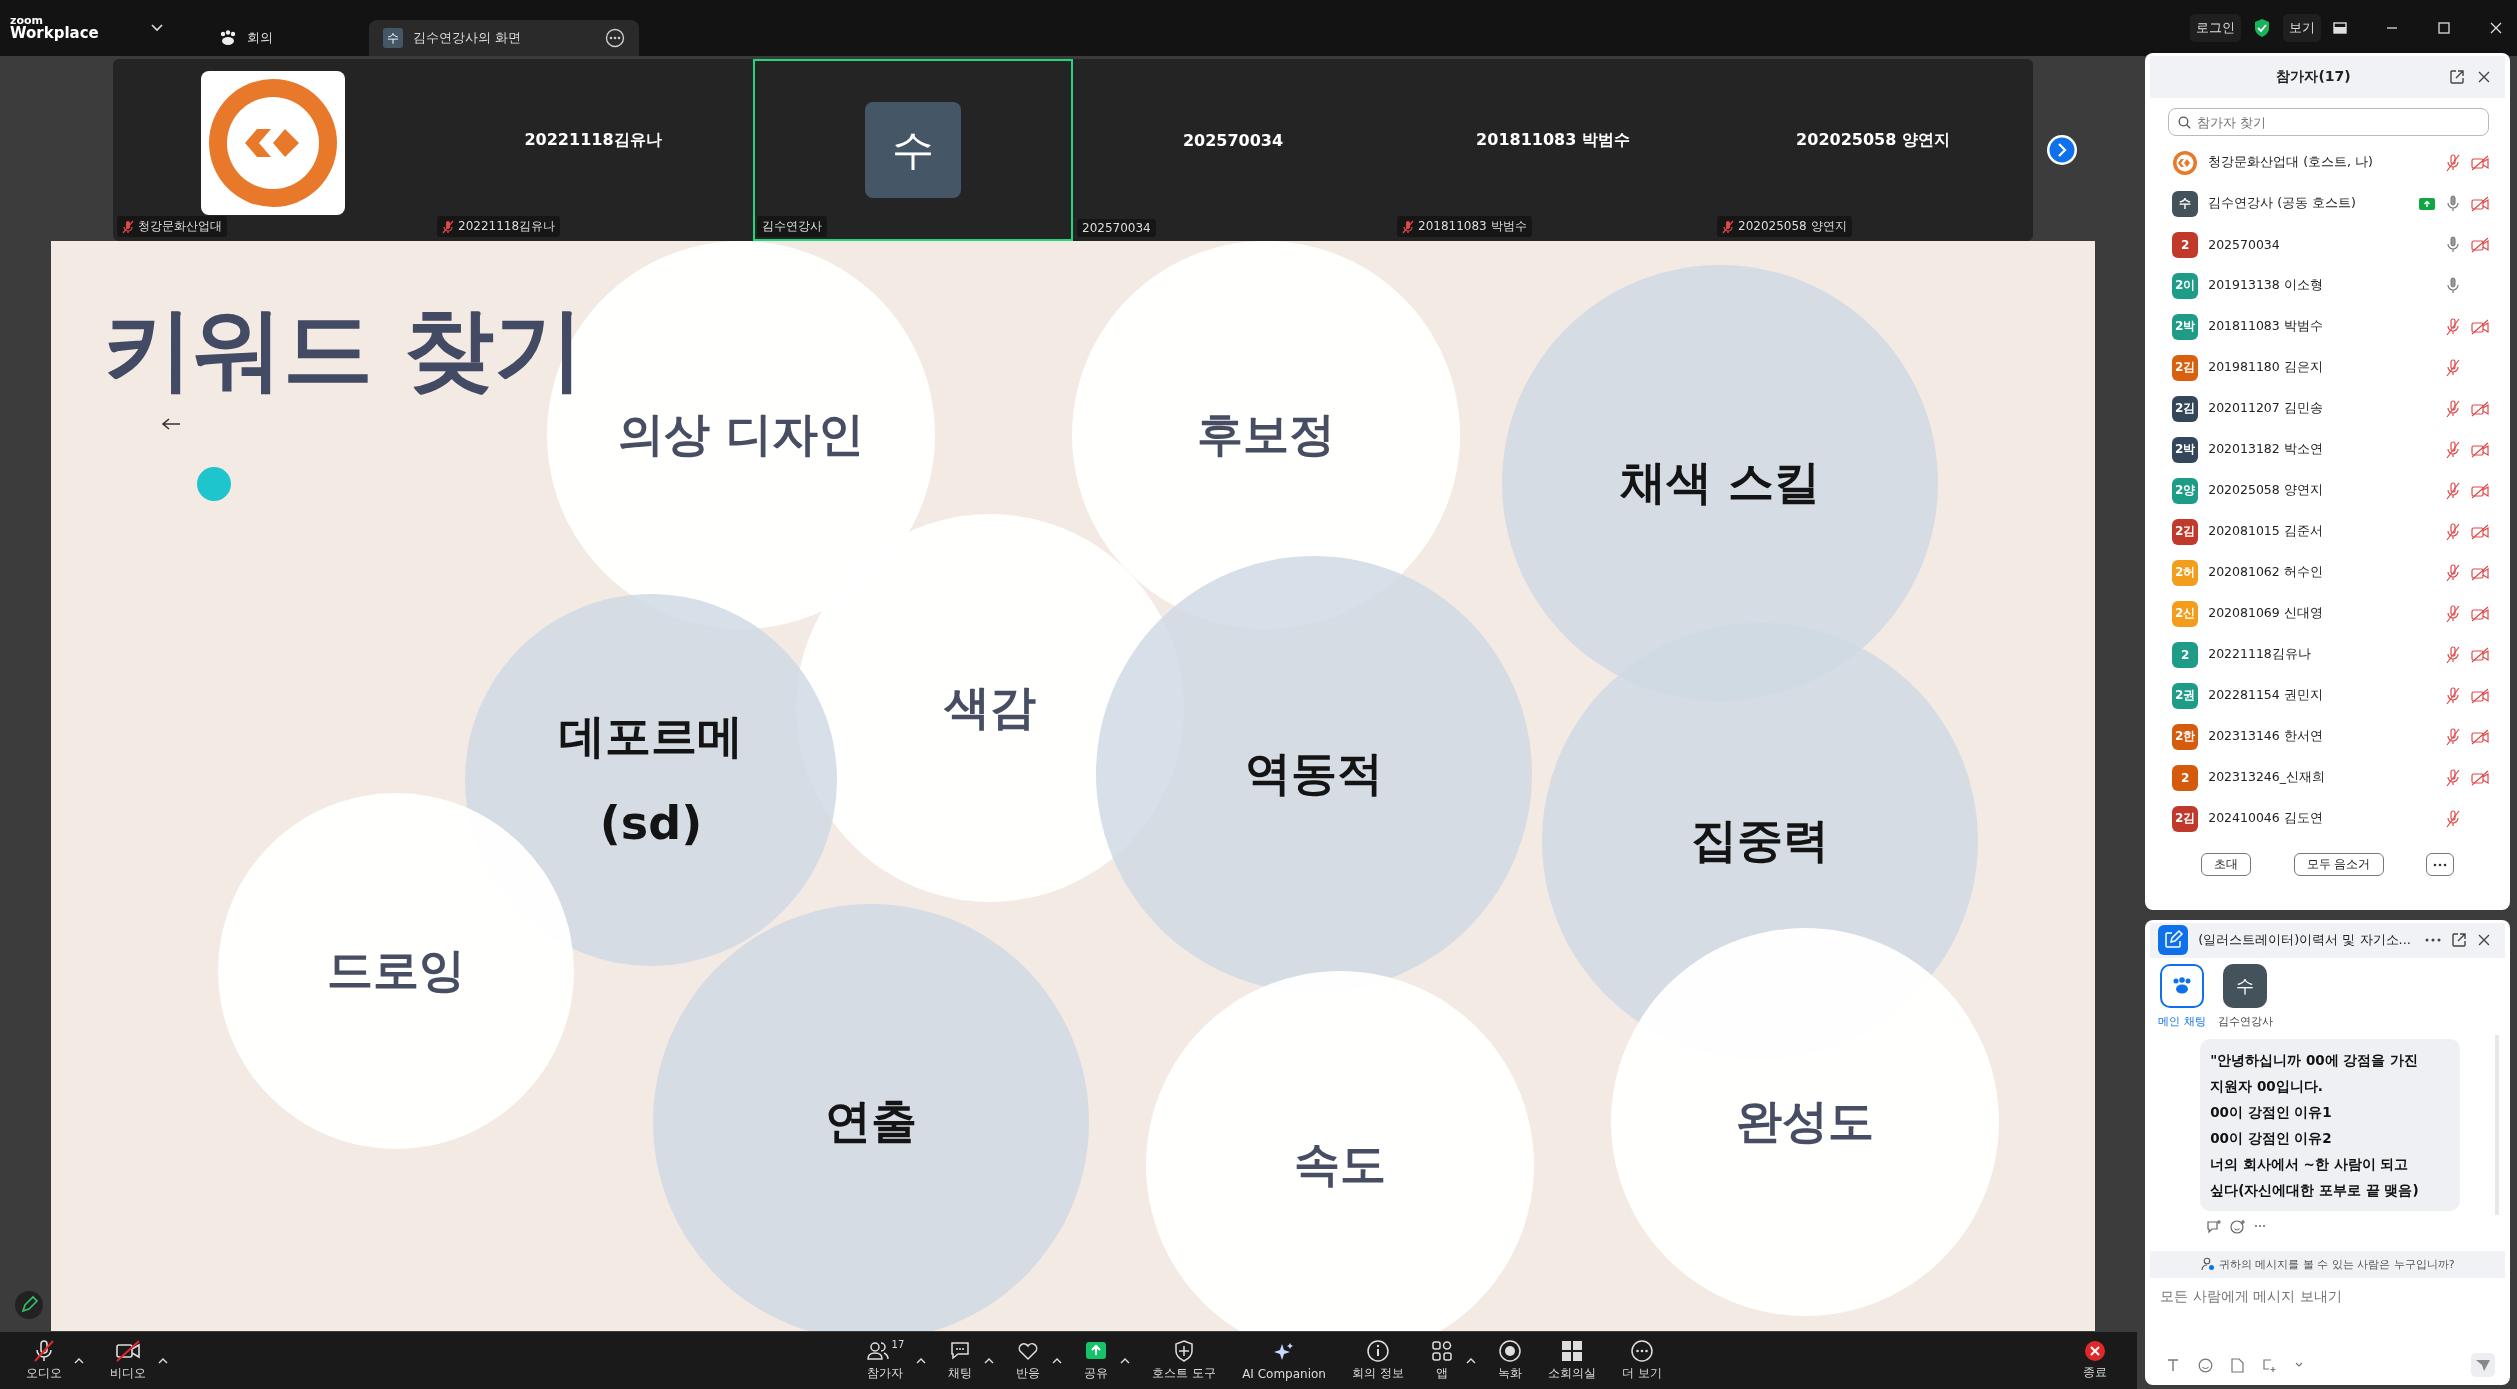 Image resolution: width=2517 pixels, height=1389 pixels. Describe the element at coordinates (2327, 531) in the screenshot. I see `participant-row: 2김 202081015 김준서` at that location.